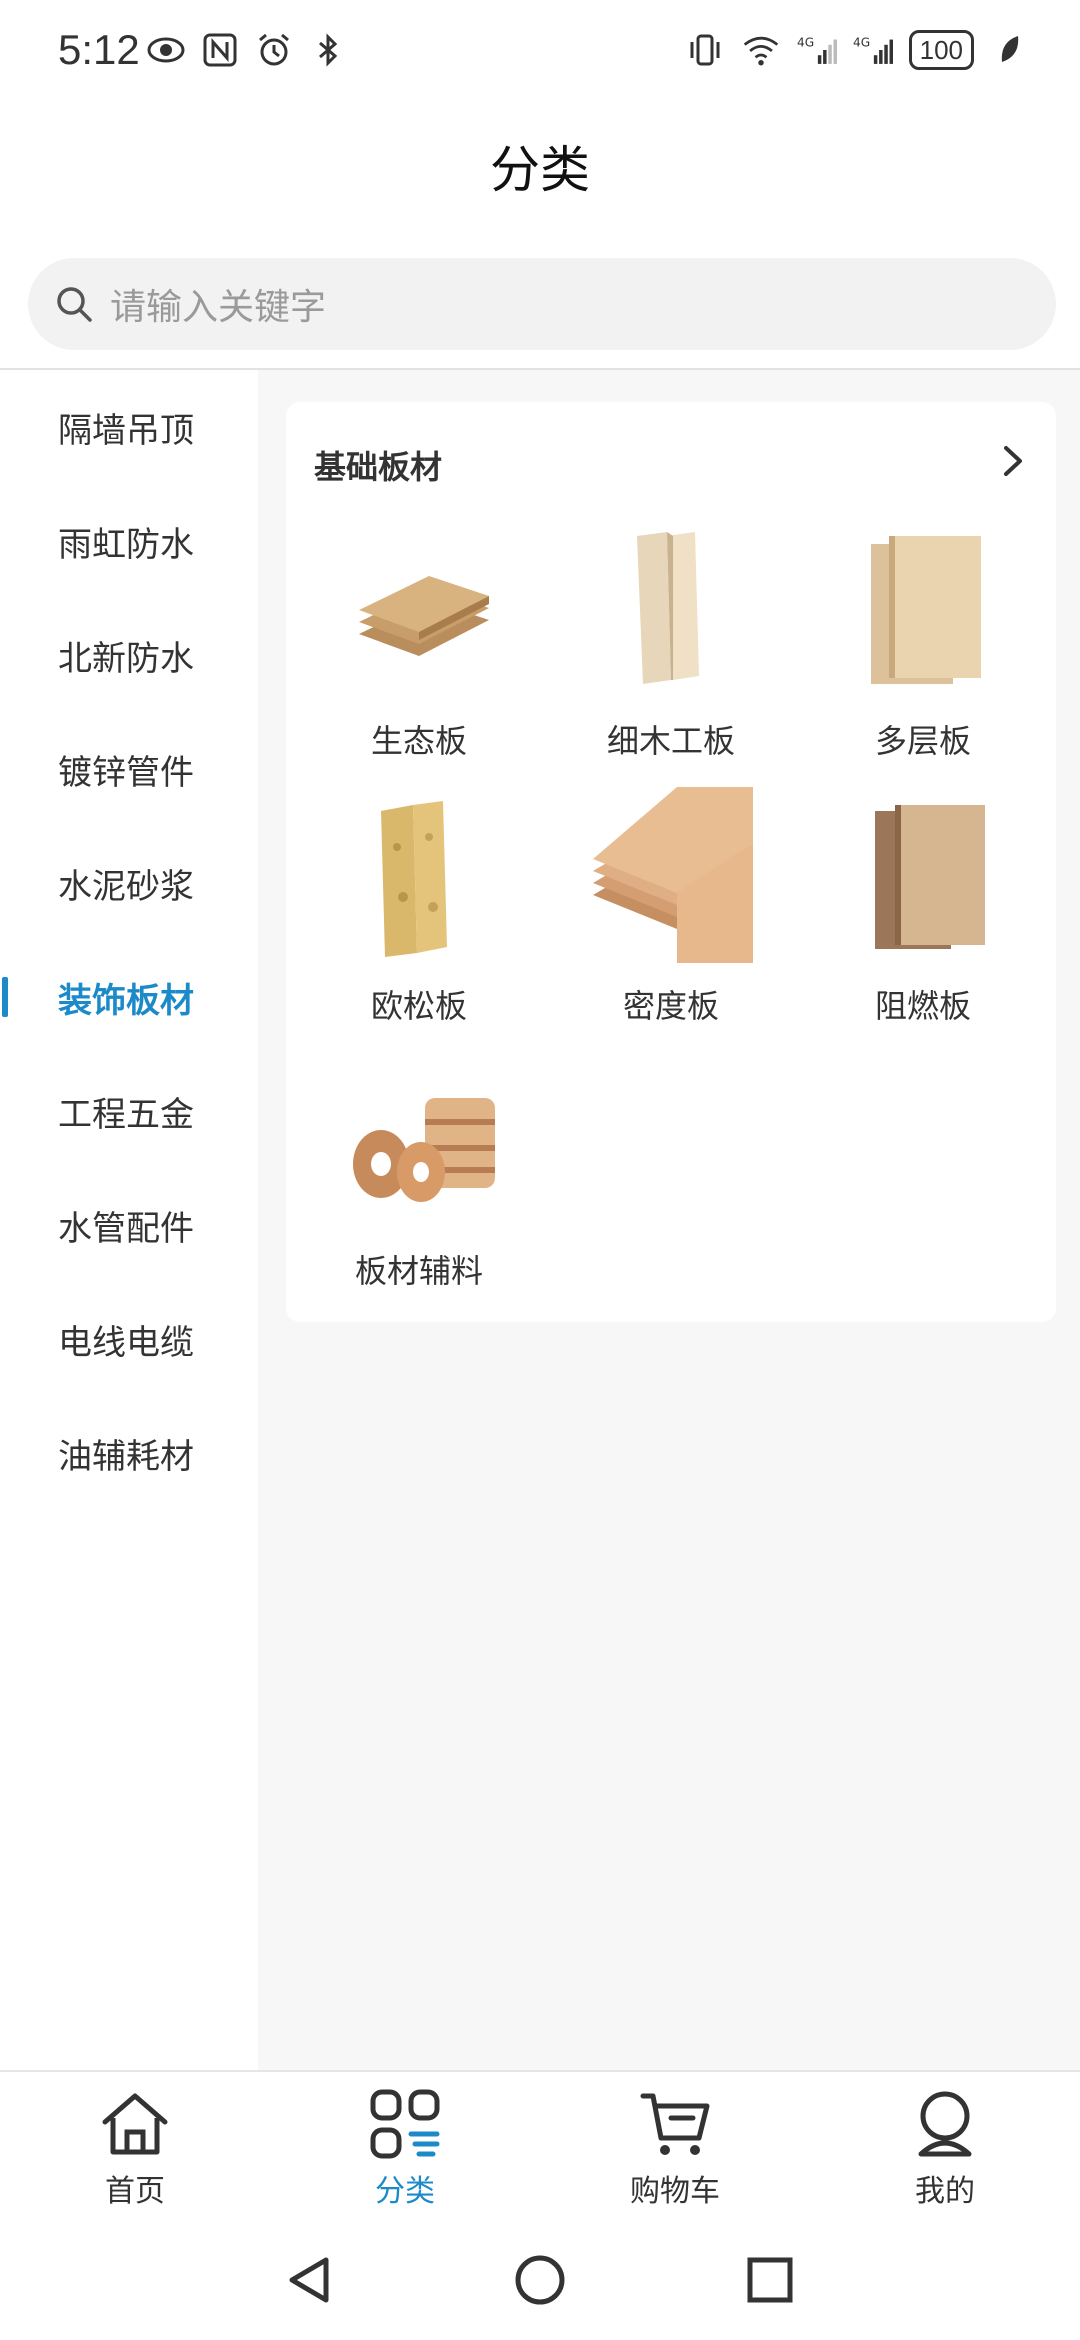 This screenshot has height=2340, width=1080. Describe the element at coordinates (99, 49) in the screenshot. I see `status-time: 5:12` at that location.